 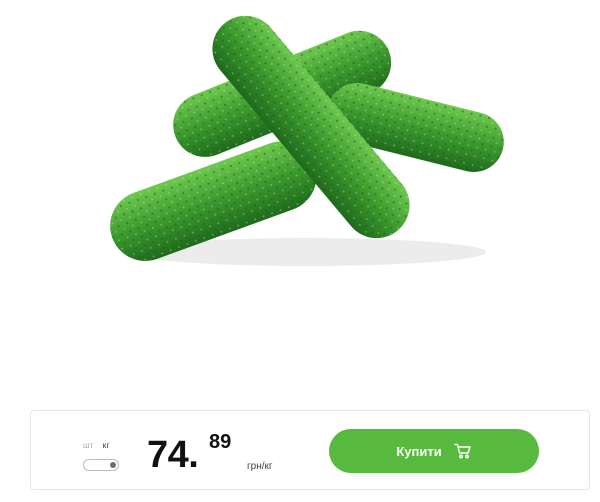 I want to click on unit-option-kg: кг, so click(x=106, y=446).